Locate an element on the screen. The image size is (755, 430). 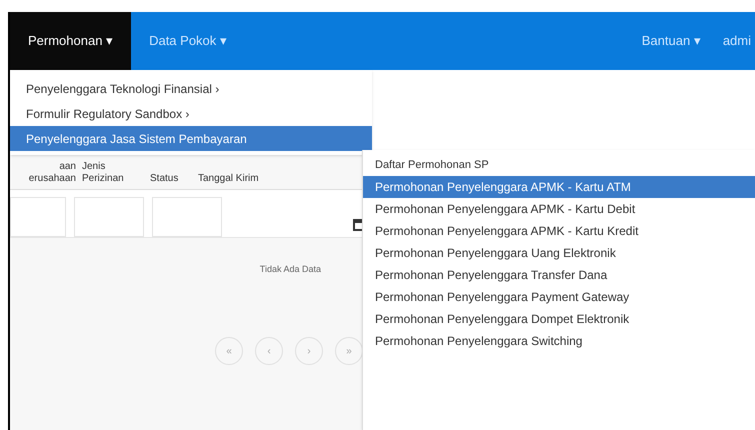
submenu-item: Permohonan Penyelenggara APMK - Kartu Debit is located at coordinates (559, 209).